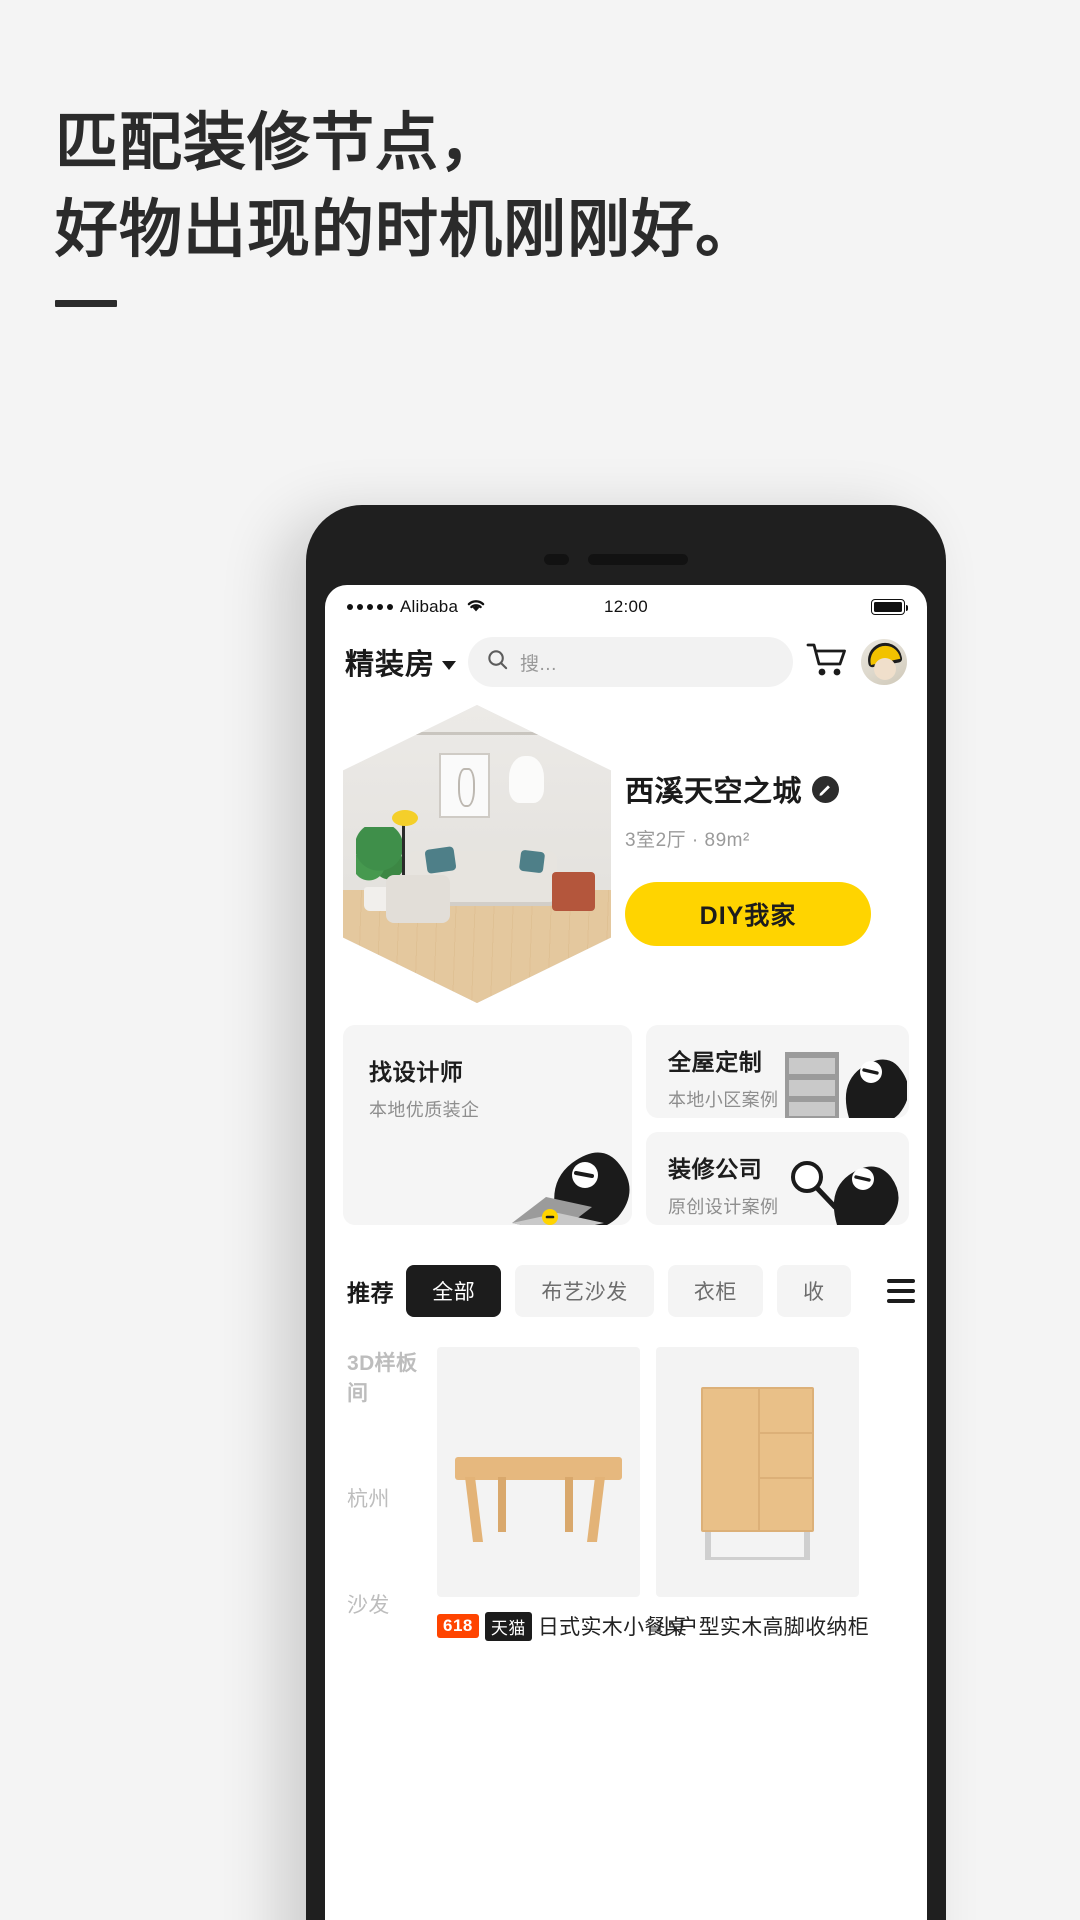  Describe the element at coordinates (477, 854) in the screenshot. I see `living-room-photo` at that location.